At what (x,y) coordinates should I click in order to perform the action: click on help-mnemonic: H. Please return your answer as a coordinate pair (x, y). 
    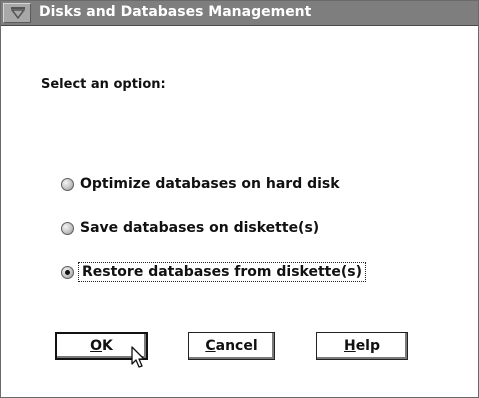
    Looking at the image, I should click on (349, 346).